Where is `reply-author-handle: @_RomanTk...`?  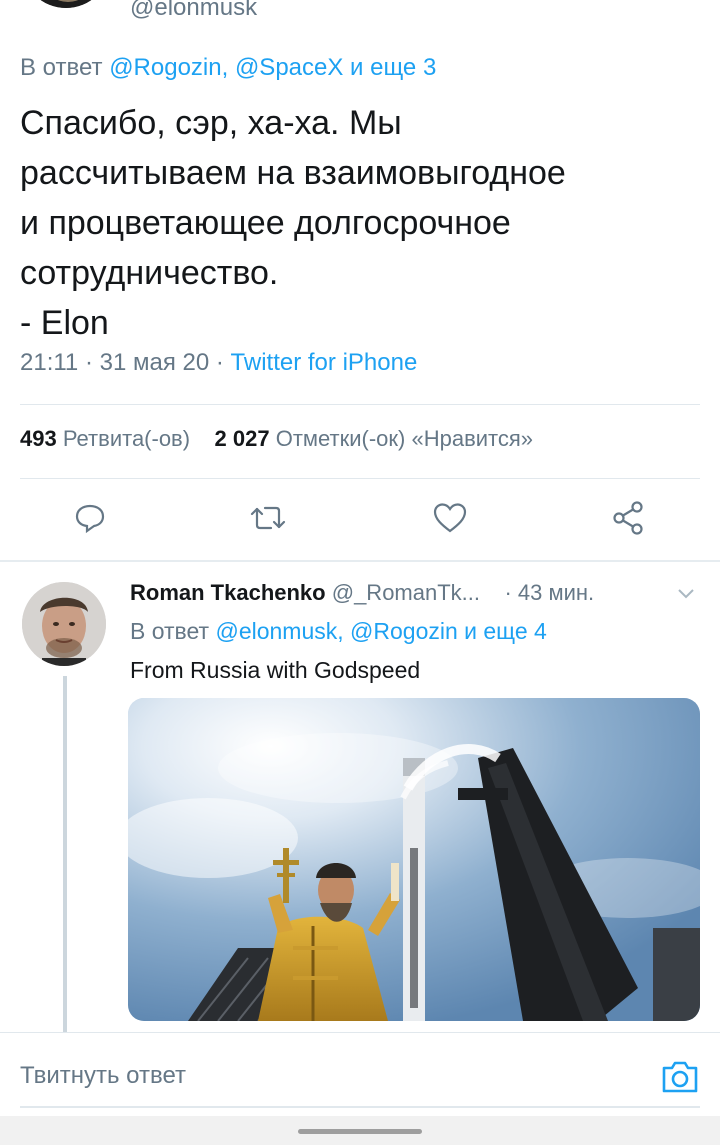
reply-author-handle: @_RomanTk... is located at coordinates (406, 592).